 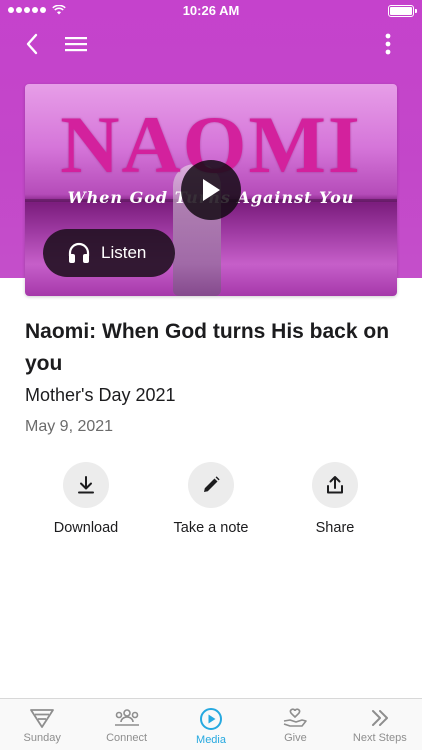 I want to click on play-button, so click(x=211, y=190).